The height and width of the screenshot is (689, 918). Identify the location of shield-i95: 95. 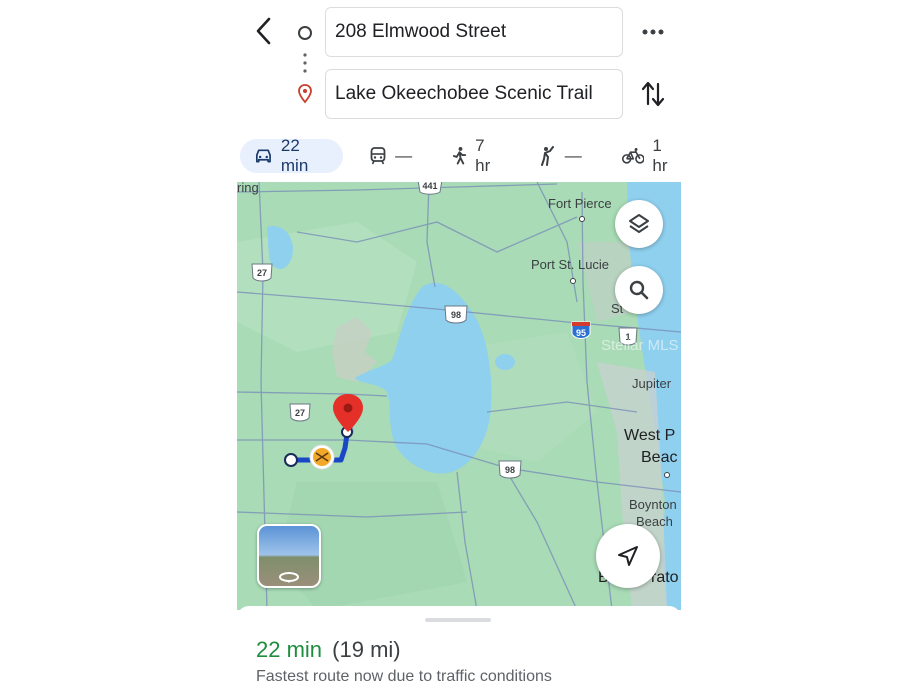
(581, 330).